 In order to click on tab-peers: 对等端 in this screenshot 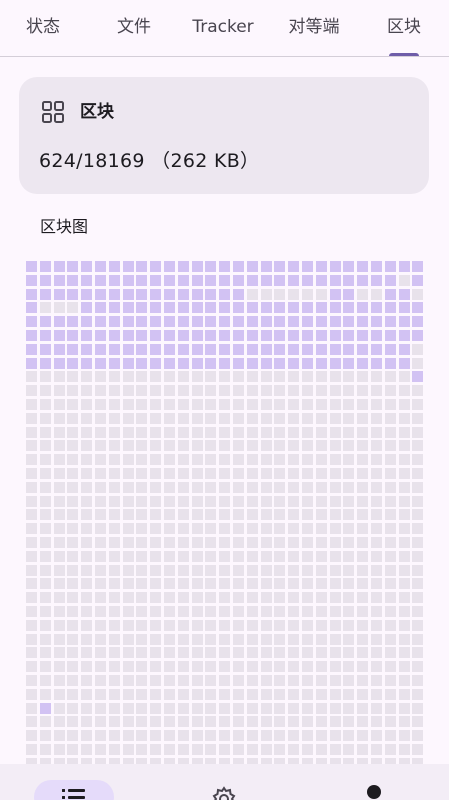, I will do `click(314, 28)`.